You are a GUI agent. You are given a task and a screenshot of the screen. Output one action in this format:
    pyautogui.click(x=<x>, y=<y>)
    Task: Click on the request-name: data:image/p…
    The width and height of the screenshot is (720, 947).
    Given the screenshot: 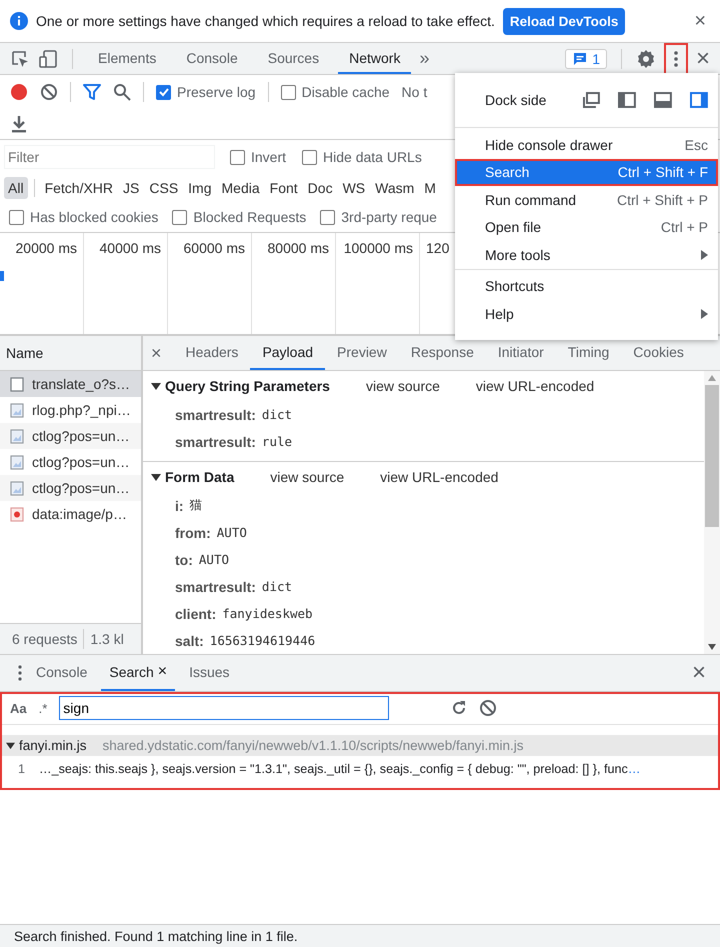 What is the action you would take?
    pyautogui.click(x=79, y=514)
    